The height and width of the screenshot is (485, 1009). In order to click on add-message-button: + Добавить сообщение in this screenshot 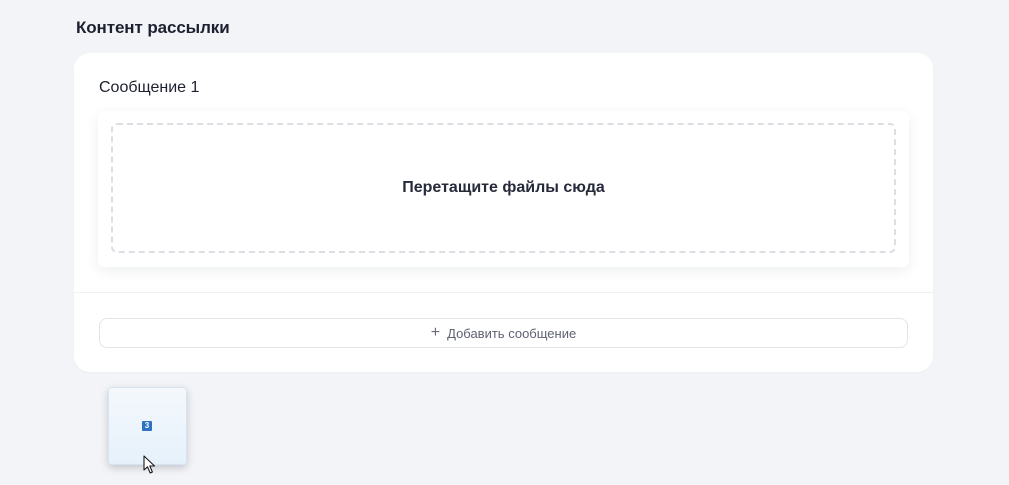, I will do `click(503, 333)`.